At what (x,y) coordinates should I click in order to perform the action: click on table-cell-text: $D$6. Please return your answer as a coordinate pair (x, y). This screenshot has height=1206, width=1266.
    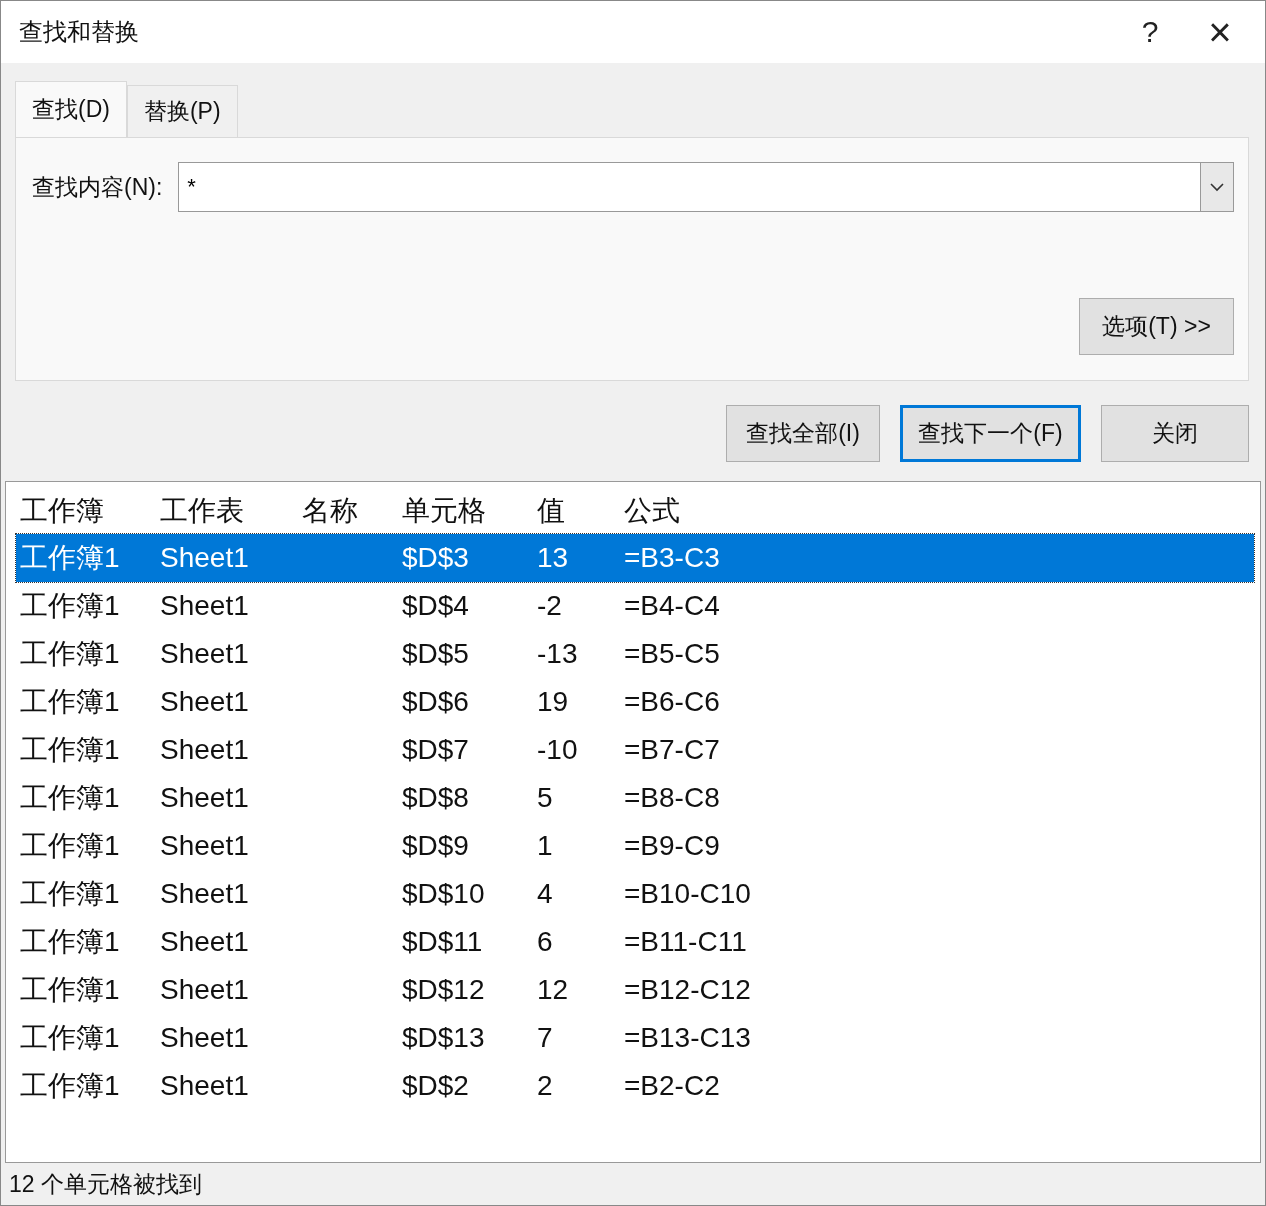
    Looking at the image, I should click on (435, 702).